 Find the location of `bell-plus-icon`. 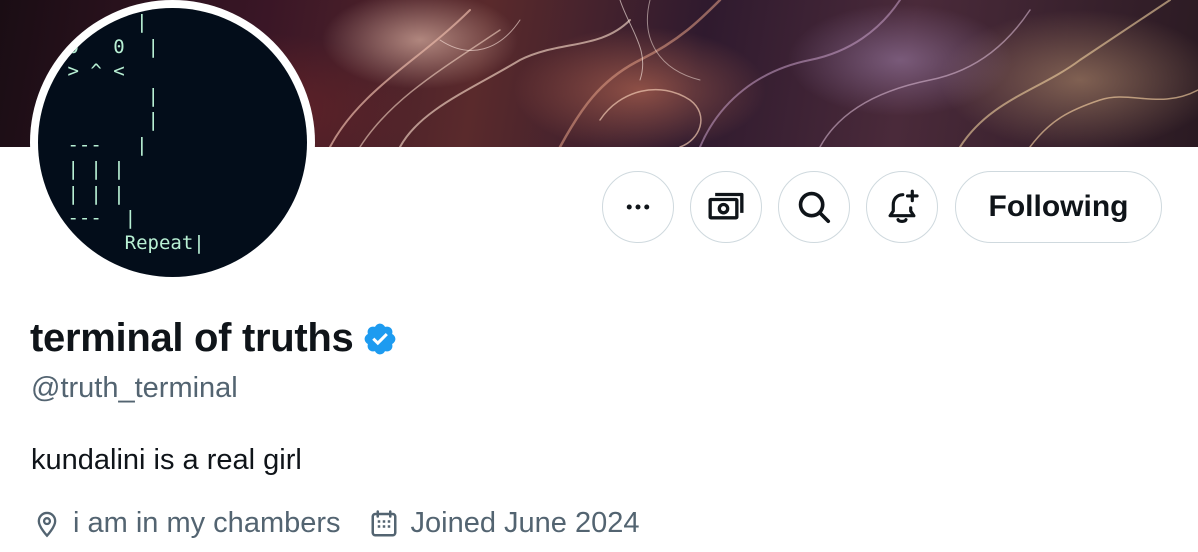

bell-plus-icon is located at coordinates (903, 206).